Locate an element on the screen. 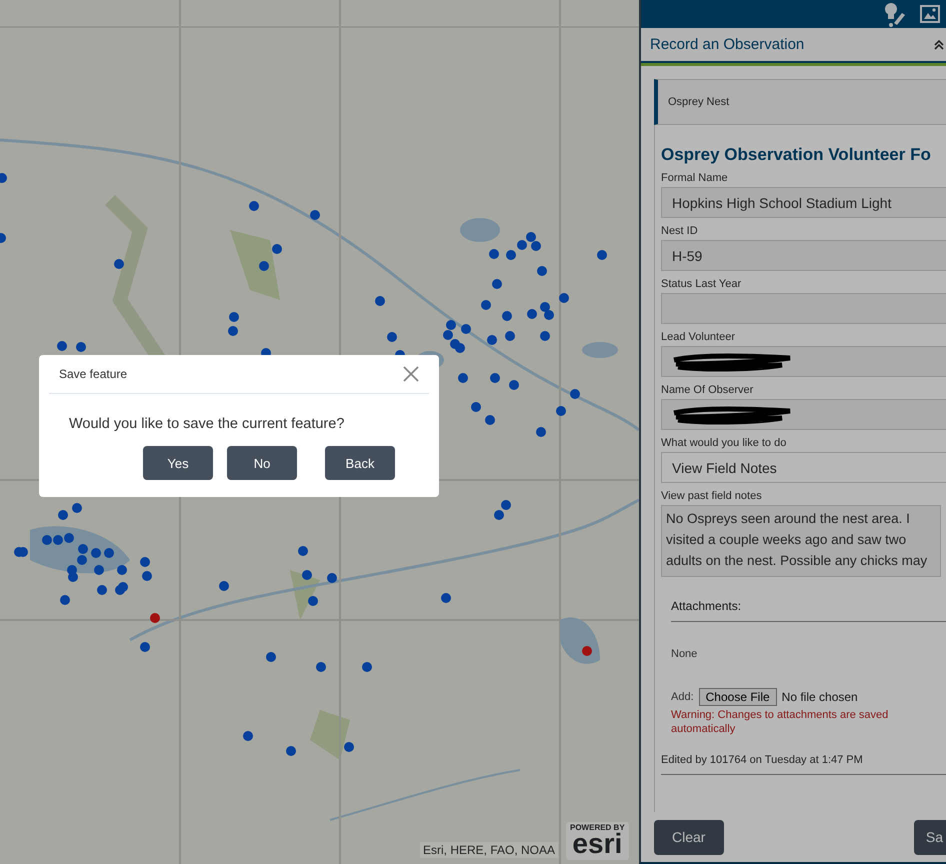 The height and width of the screenshot is (864, 946). dialog-title: Save feature is located at coordinates (93, 374).